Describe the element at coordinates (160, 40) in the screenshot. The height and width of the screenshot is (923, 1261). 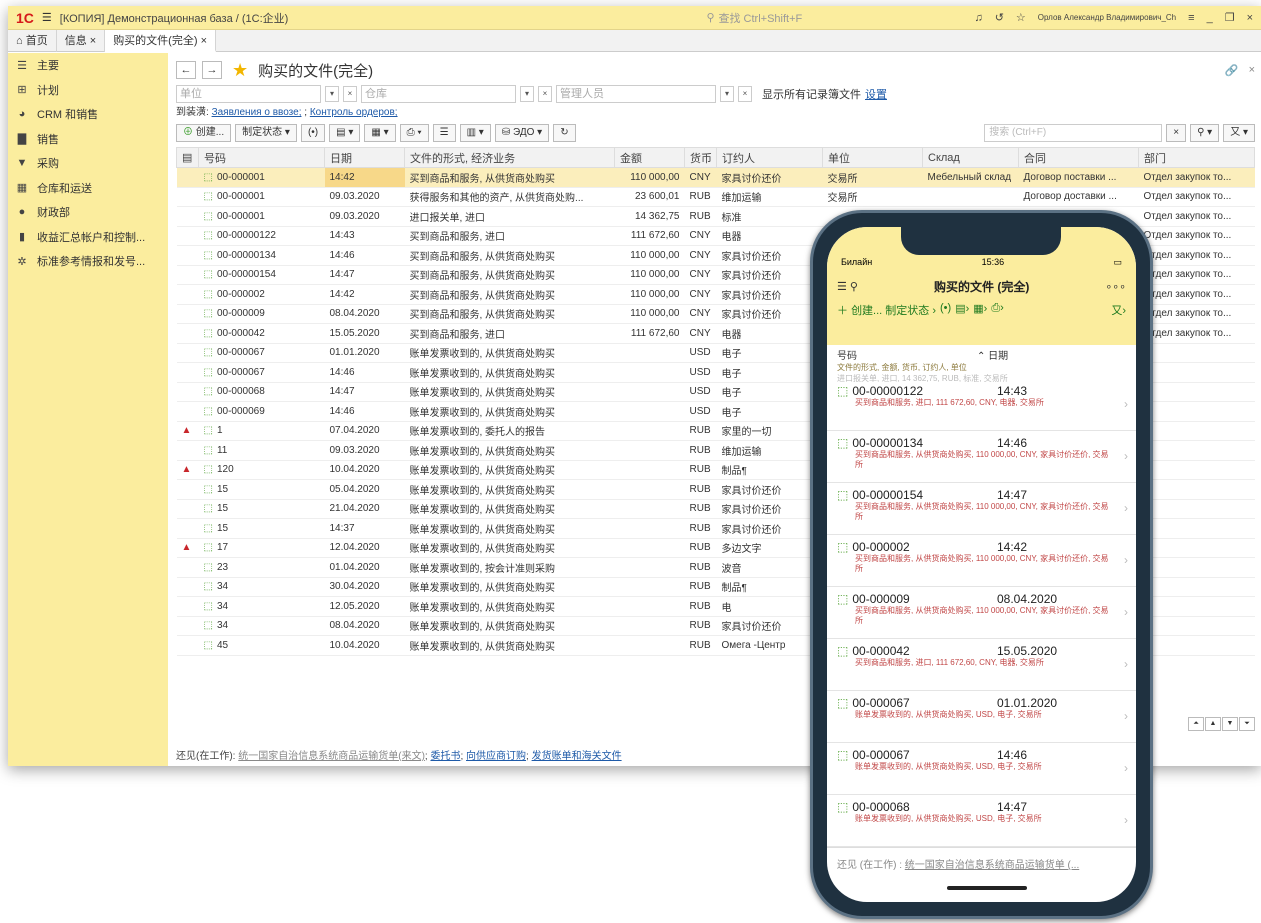
I see `tab-purchase-docs: 购买的文件(完全) ×` at that location.